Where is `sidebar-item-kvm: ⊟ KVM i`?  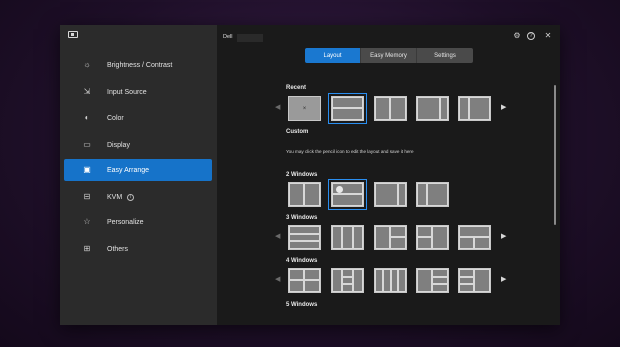 sidebar-item-kvm: ⊟ KVM i is located at coordinates (138, 197).